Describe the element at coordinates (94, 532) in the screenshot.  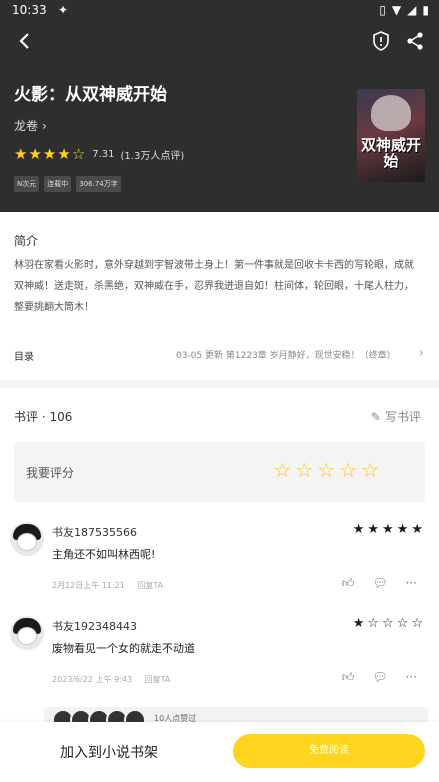
I see `reviewer-name: 书友187535566` at that location.